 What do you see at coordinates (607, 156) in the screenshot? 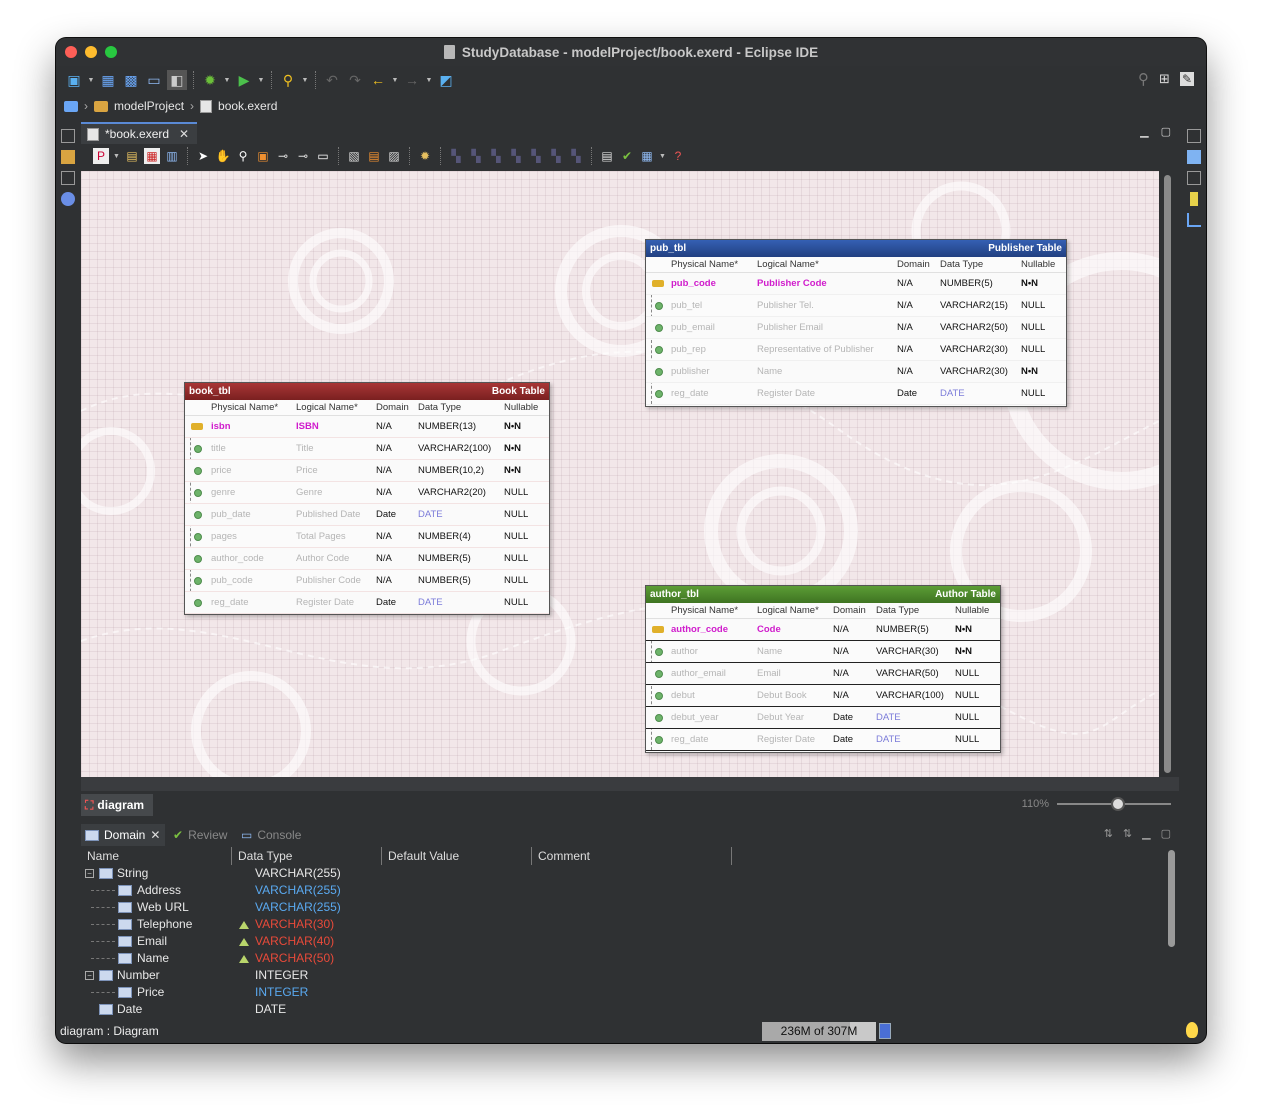
I see `document-icon: ▤` at bounding box center [607, 156].